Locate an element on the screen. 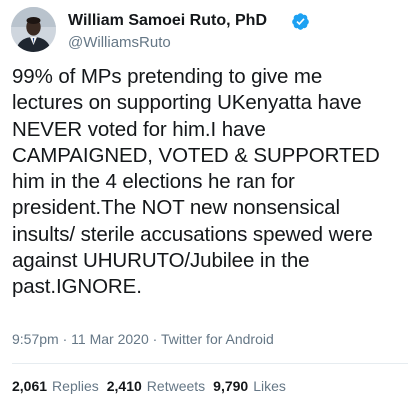 Image resolution: width=420 pixels, height=403 pixels. tweet-date: 11 Mar 2020 is located at coordinates (110, 339).